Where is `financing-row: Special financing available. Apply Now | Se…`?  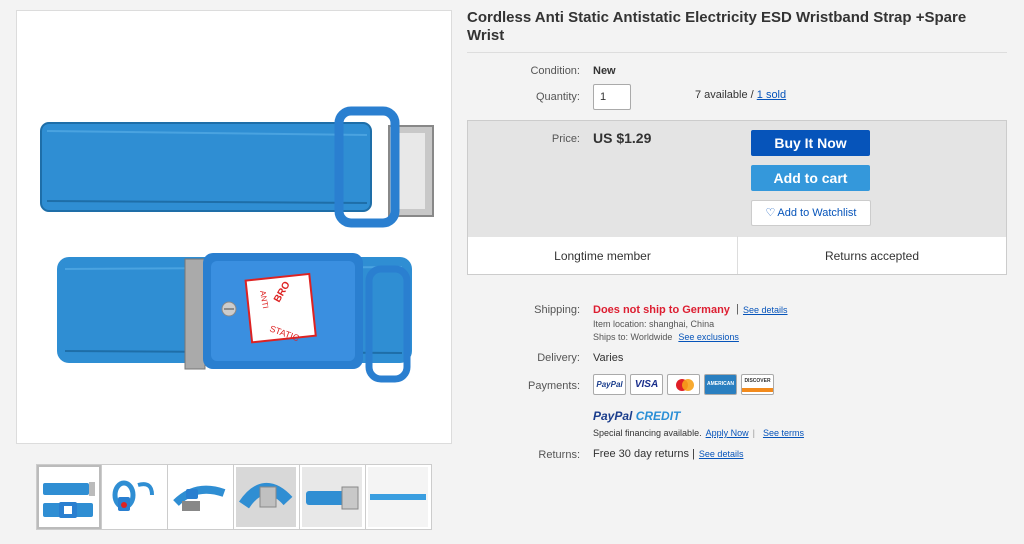
financing-row: Special financing available. Apply Now | Se… is located at coordinates (698, 433).